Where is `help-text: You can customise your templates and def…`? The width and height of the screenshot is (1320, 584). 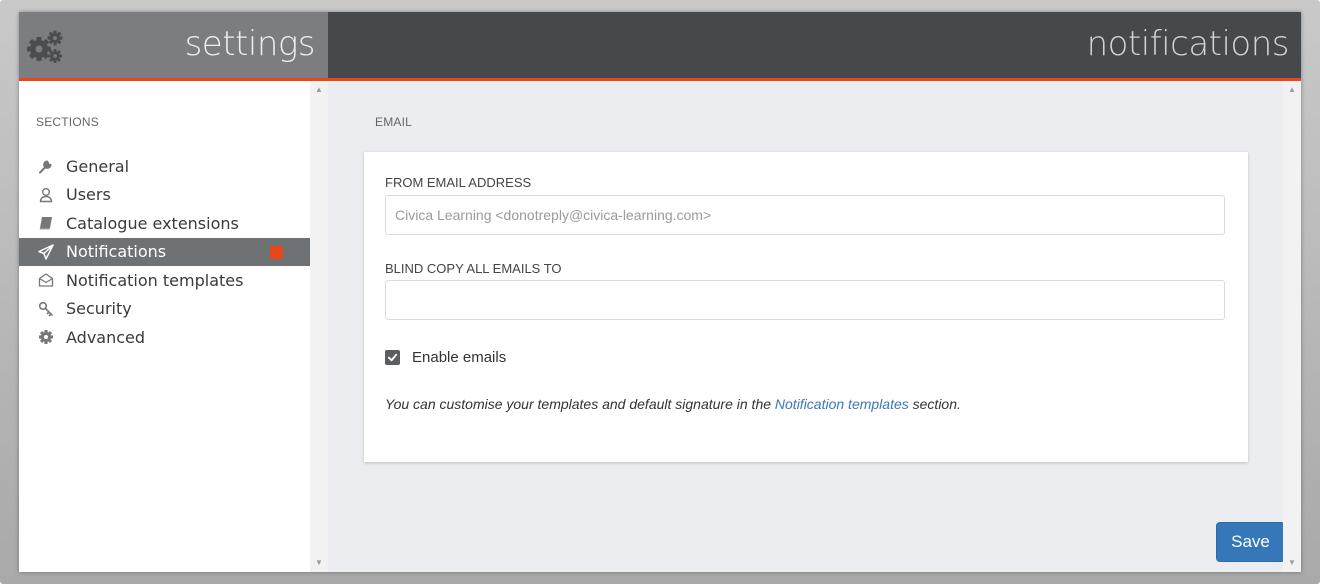 help-text: You can customise your templates and def… is located at coordinates (673, 404).